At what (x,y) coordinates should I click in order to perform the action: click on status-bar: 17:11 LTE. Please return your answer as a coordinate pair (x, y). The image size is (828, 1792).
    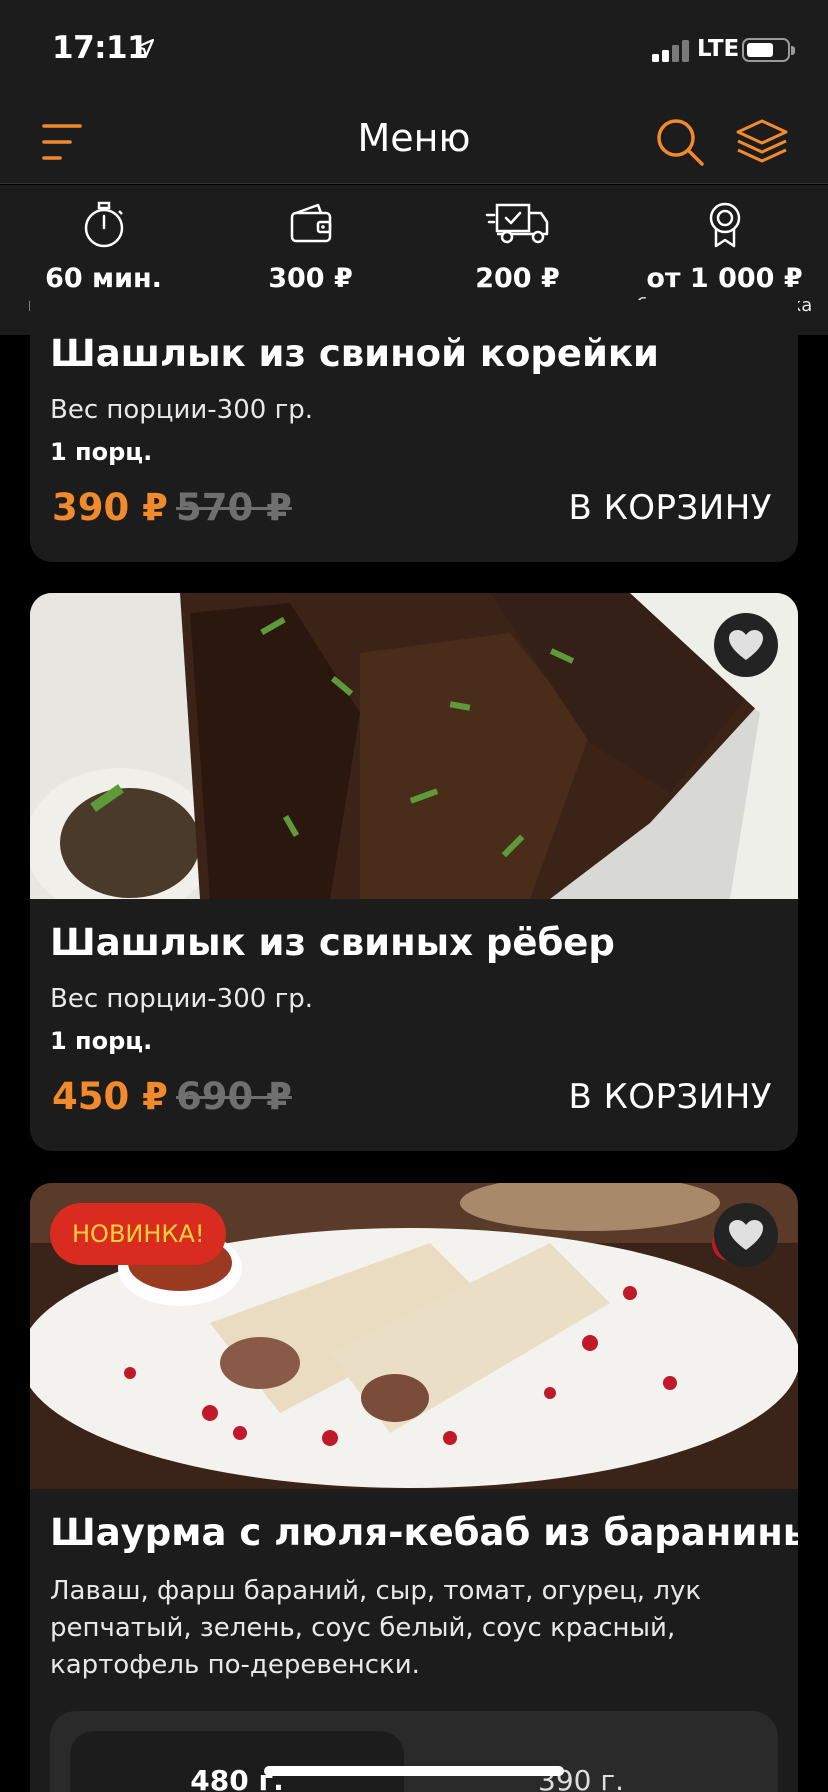
    Looking at the image, I should click on (414, 50).